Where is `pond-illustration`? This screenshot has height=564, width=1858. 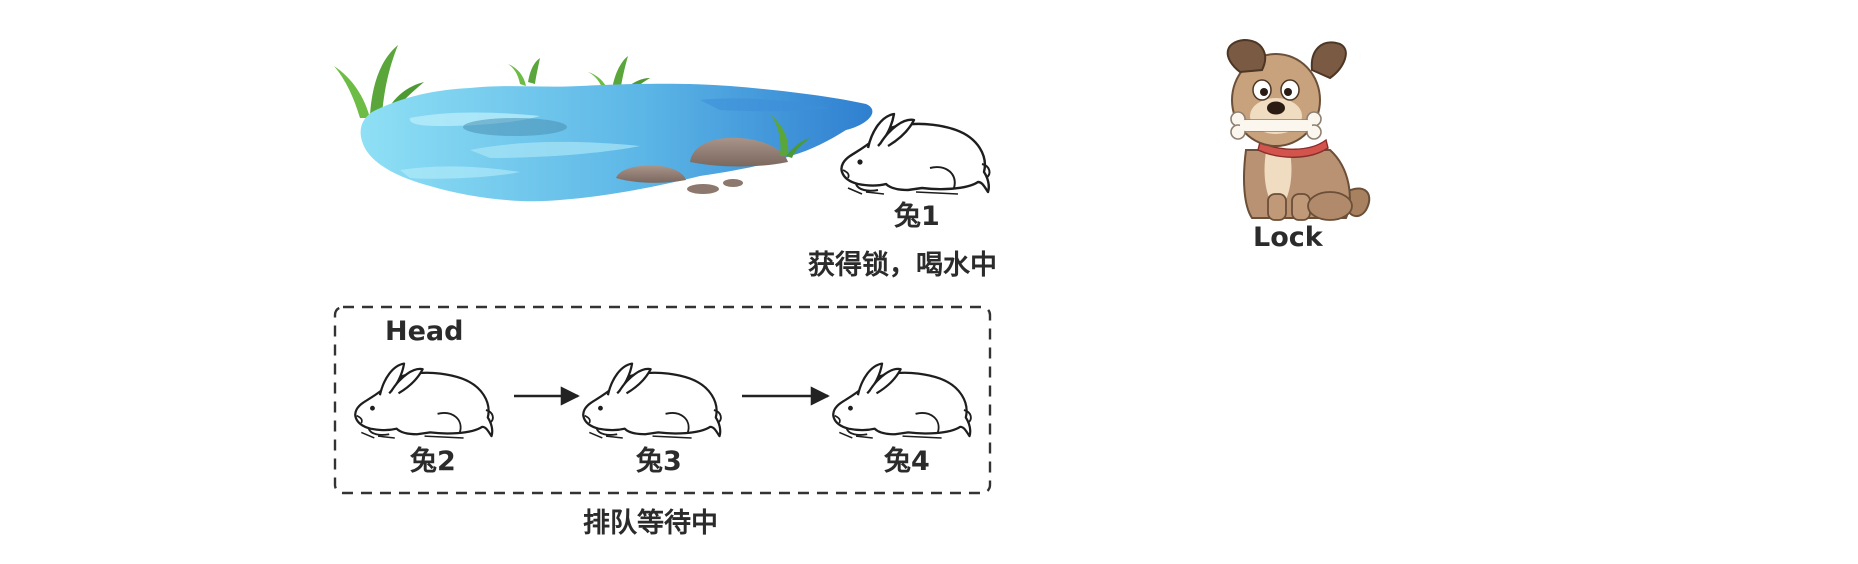
pond-illustration is located at coordinates (603, 123).